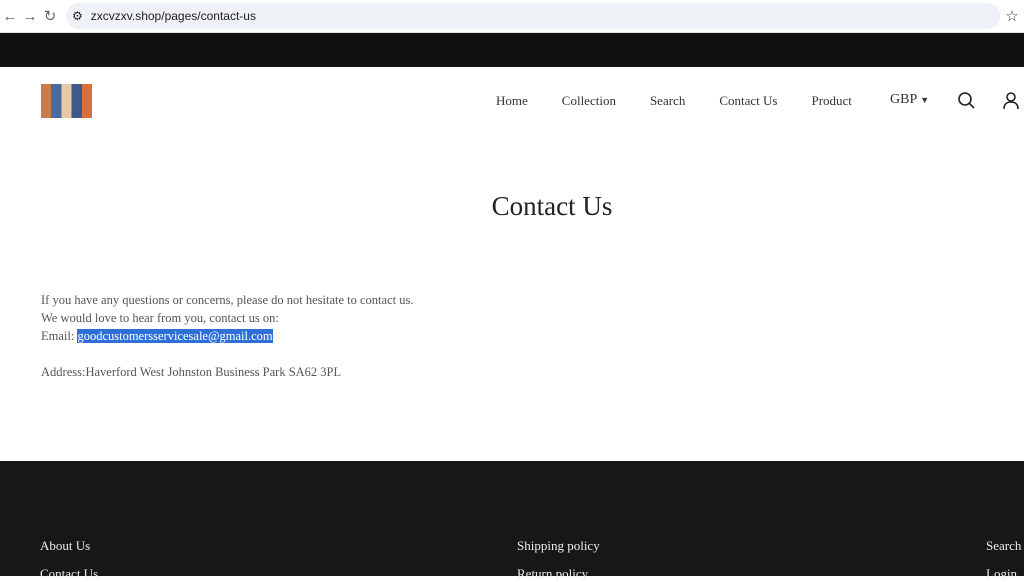 This screenshot has height=582, width=1024. Describe the element at coordinates (30, 16) in the screenshot. I see `forward-icon: →` at that location.